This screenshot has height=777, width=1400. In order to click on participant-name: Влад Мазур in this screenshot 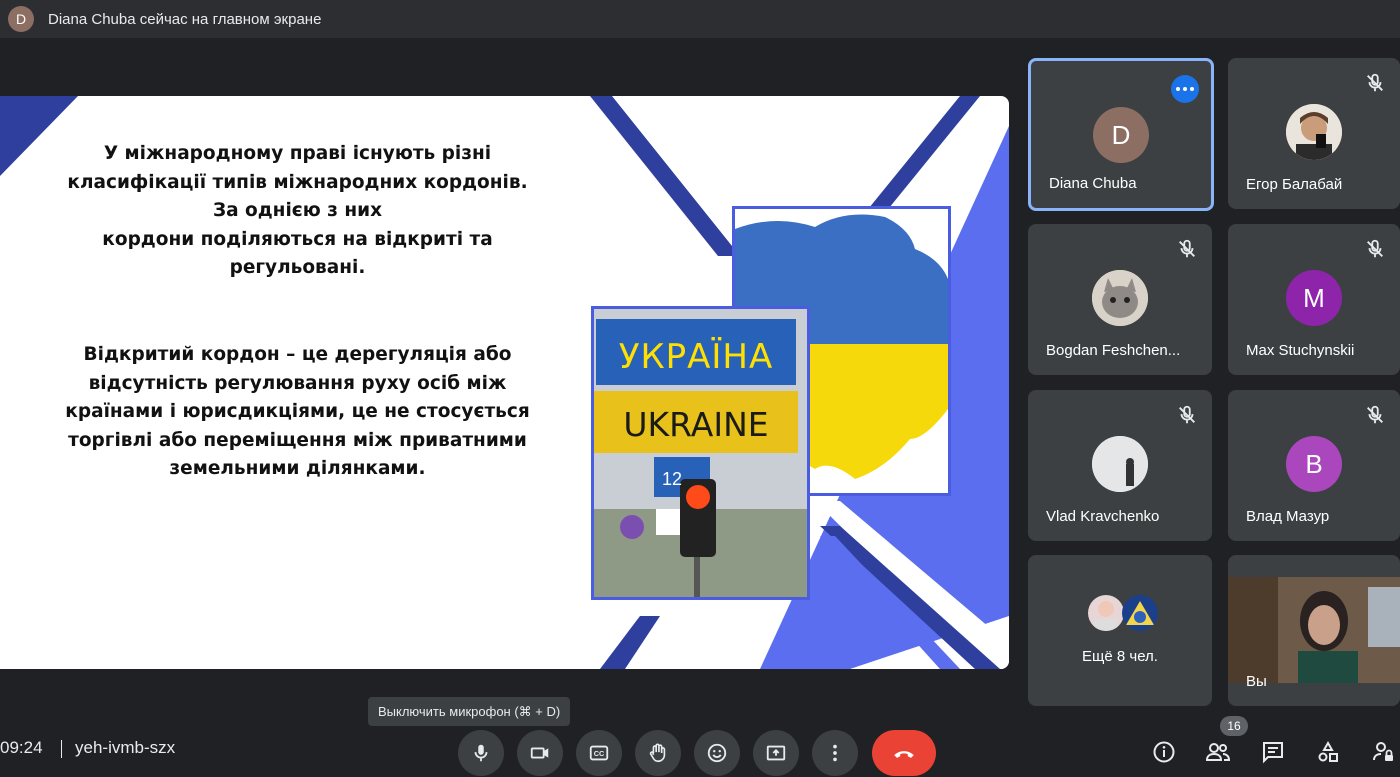, I will do `click(1288, 516)`.